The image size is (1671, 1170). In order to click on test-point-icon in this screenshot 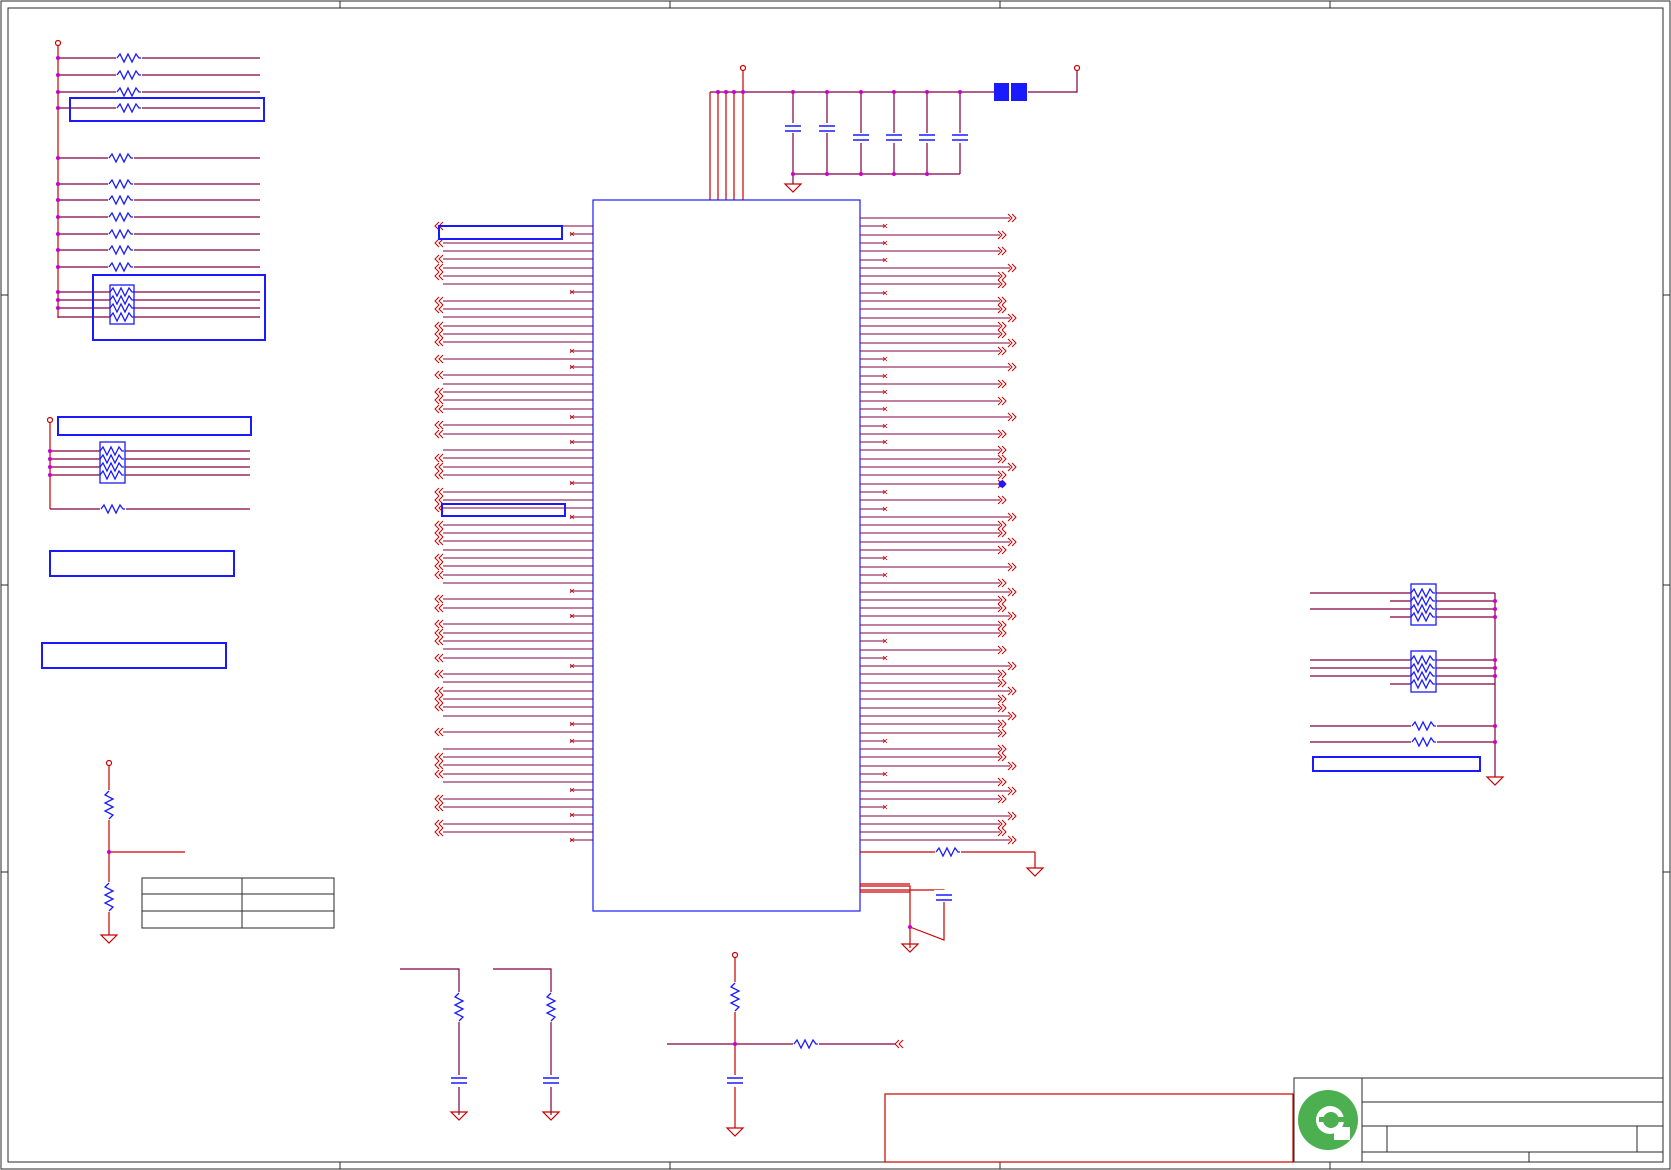, I will do `click(1002, 484)`.